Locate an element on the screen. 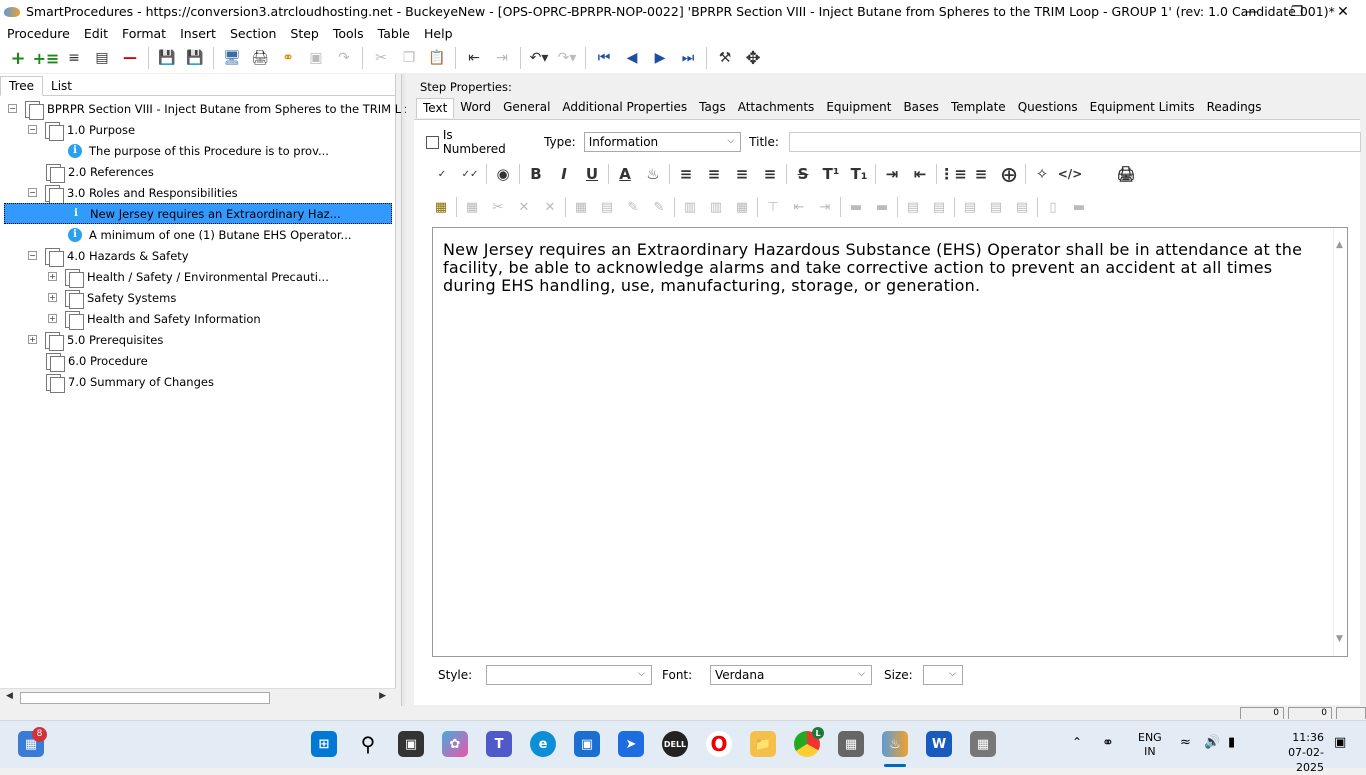 The image size is (1366, 775). close-button: ✕ is located at coordinates (1343, 11).